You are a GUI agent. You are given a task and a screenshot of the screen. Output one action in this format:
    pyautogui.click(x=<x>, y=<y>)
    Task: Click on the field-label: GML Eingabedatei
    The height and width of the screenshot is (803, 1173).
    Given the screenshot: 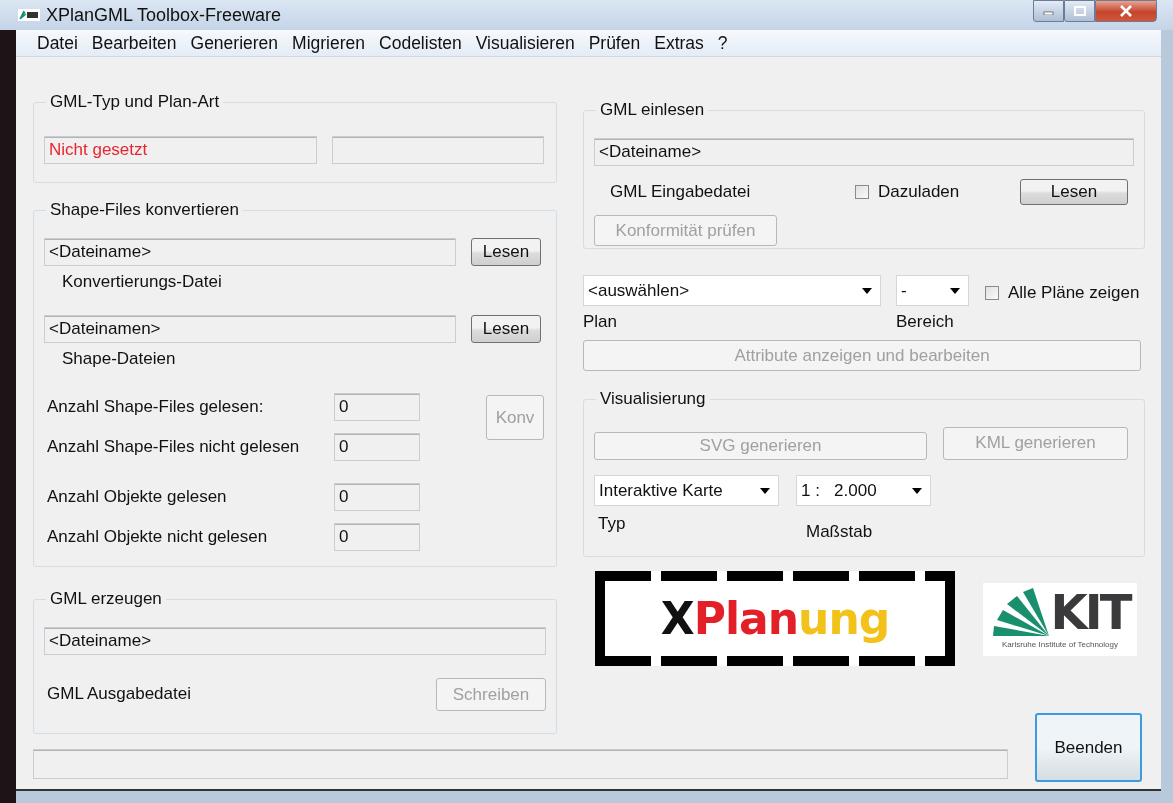 What is the action you would take?
    pyautogui.click(x=680, y=192)
    